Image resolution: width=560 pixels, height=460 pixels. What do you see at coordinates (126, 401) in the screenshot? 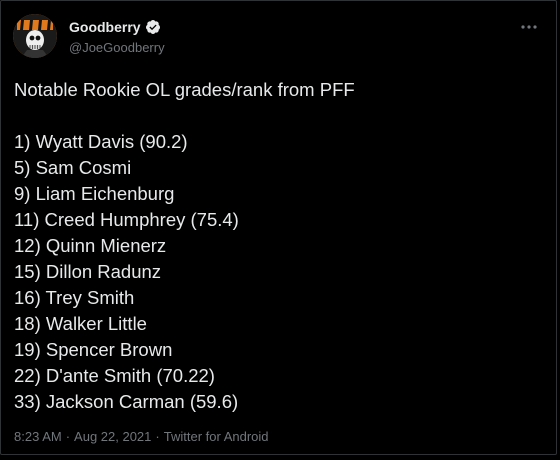
I see `ranking-item: 33) Jackson Carman (59.6)` at bounding box center [126, 401].